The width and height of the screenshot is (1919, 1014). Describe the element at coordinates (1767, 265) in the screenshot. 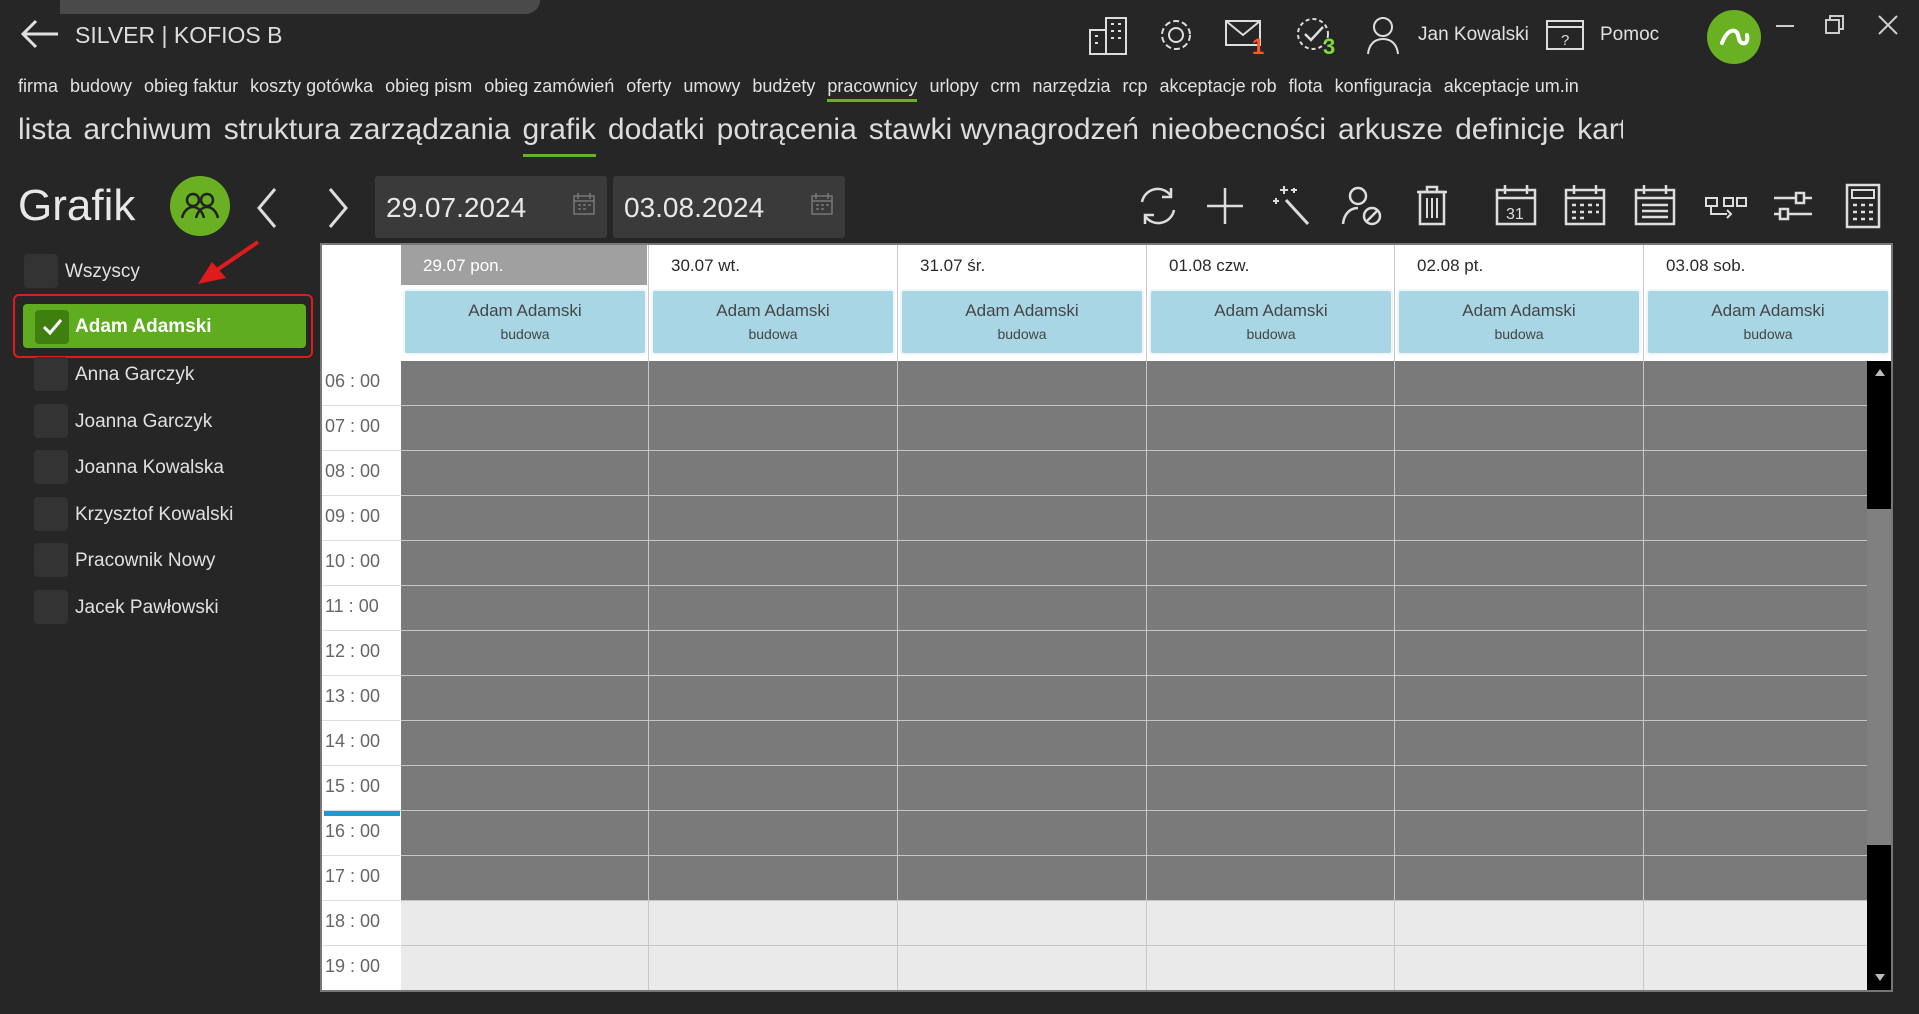

I see `day-header: 03.08 sob.` at that location.